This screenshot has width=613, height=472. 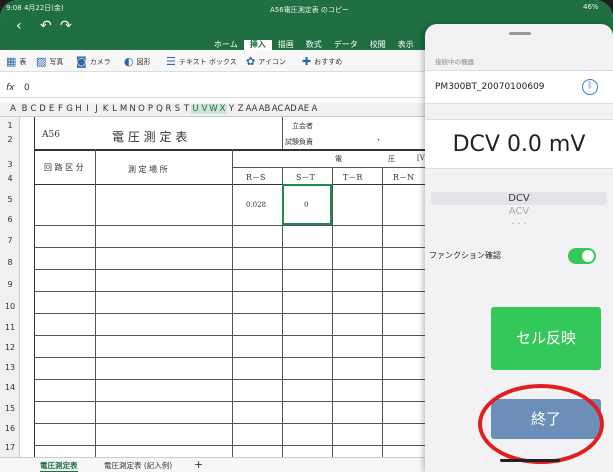 I want to click on column-header: R, so click(x=168, y=109).